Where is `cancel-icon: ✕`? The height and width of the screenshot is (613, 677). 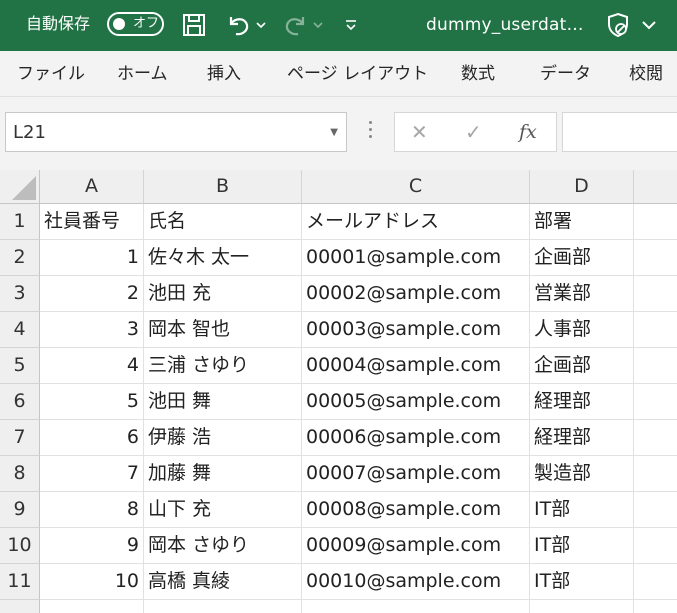
cancel-icon: ✕ is located at coordinates (419, 132).